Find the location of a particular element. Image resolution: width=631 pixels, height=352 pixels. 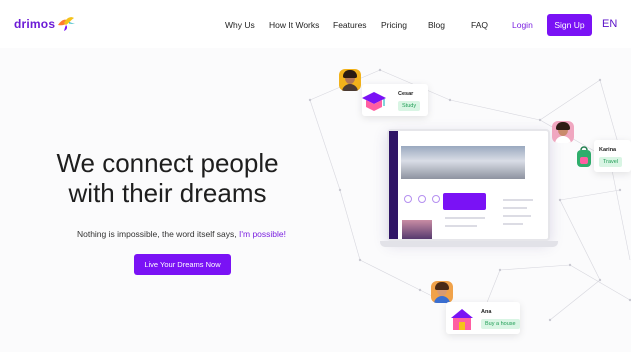

nav-link-features: Features is located at coordinates (350, 25).